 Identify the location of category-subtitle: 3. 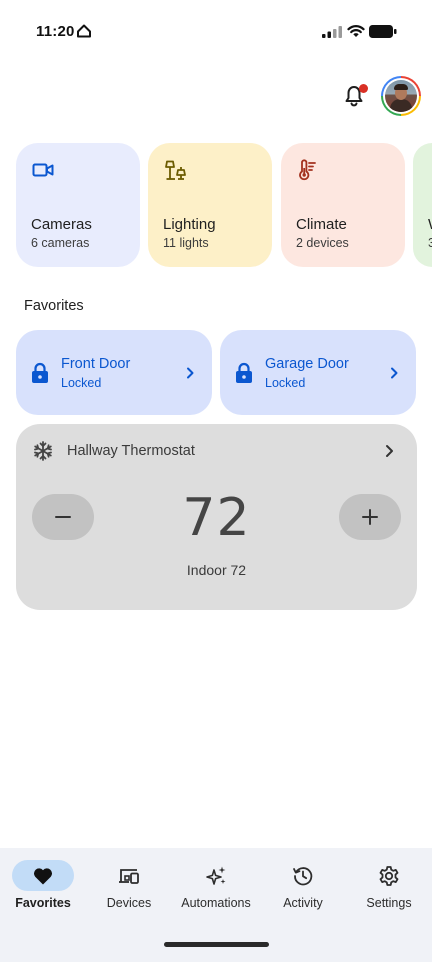
(430, 243).